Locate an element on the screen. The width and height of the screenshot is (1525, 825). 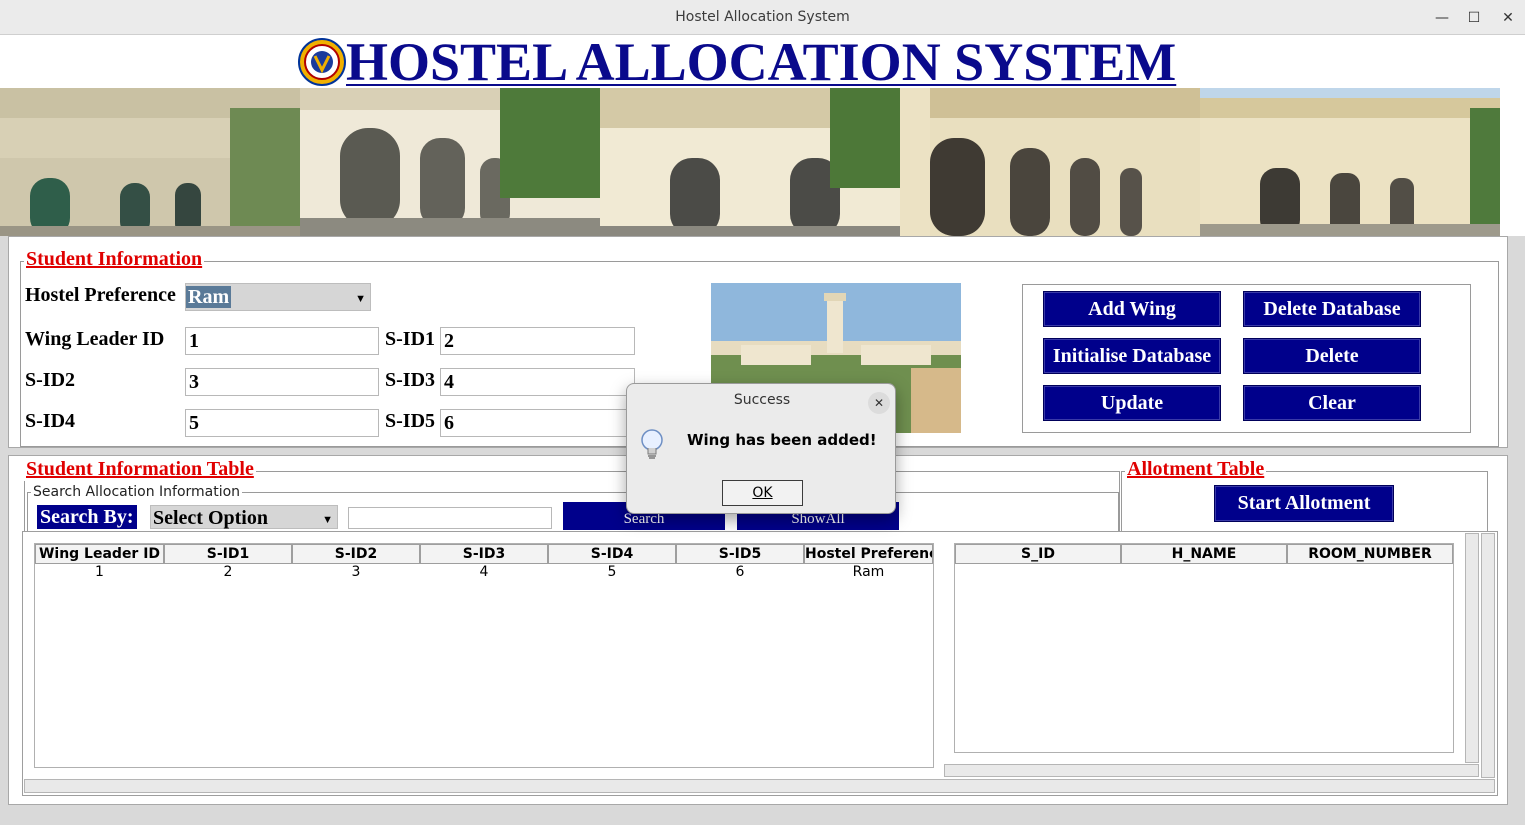
allotment-table-legend: Allotment Table is located at coordinates (1196, 469).